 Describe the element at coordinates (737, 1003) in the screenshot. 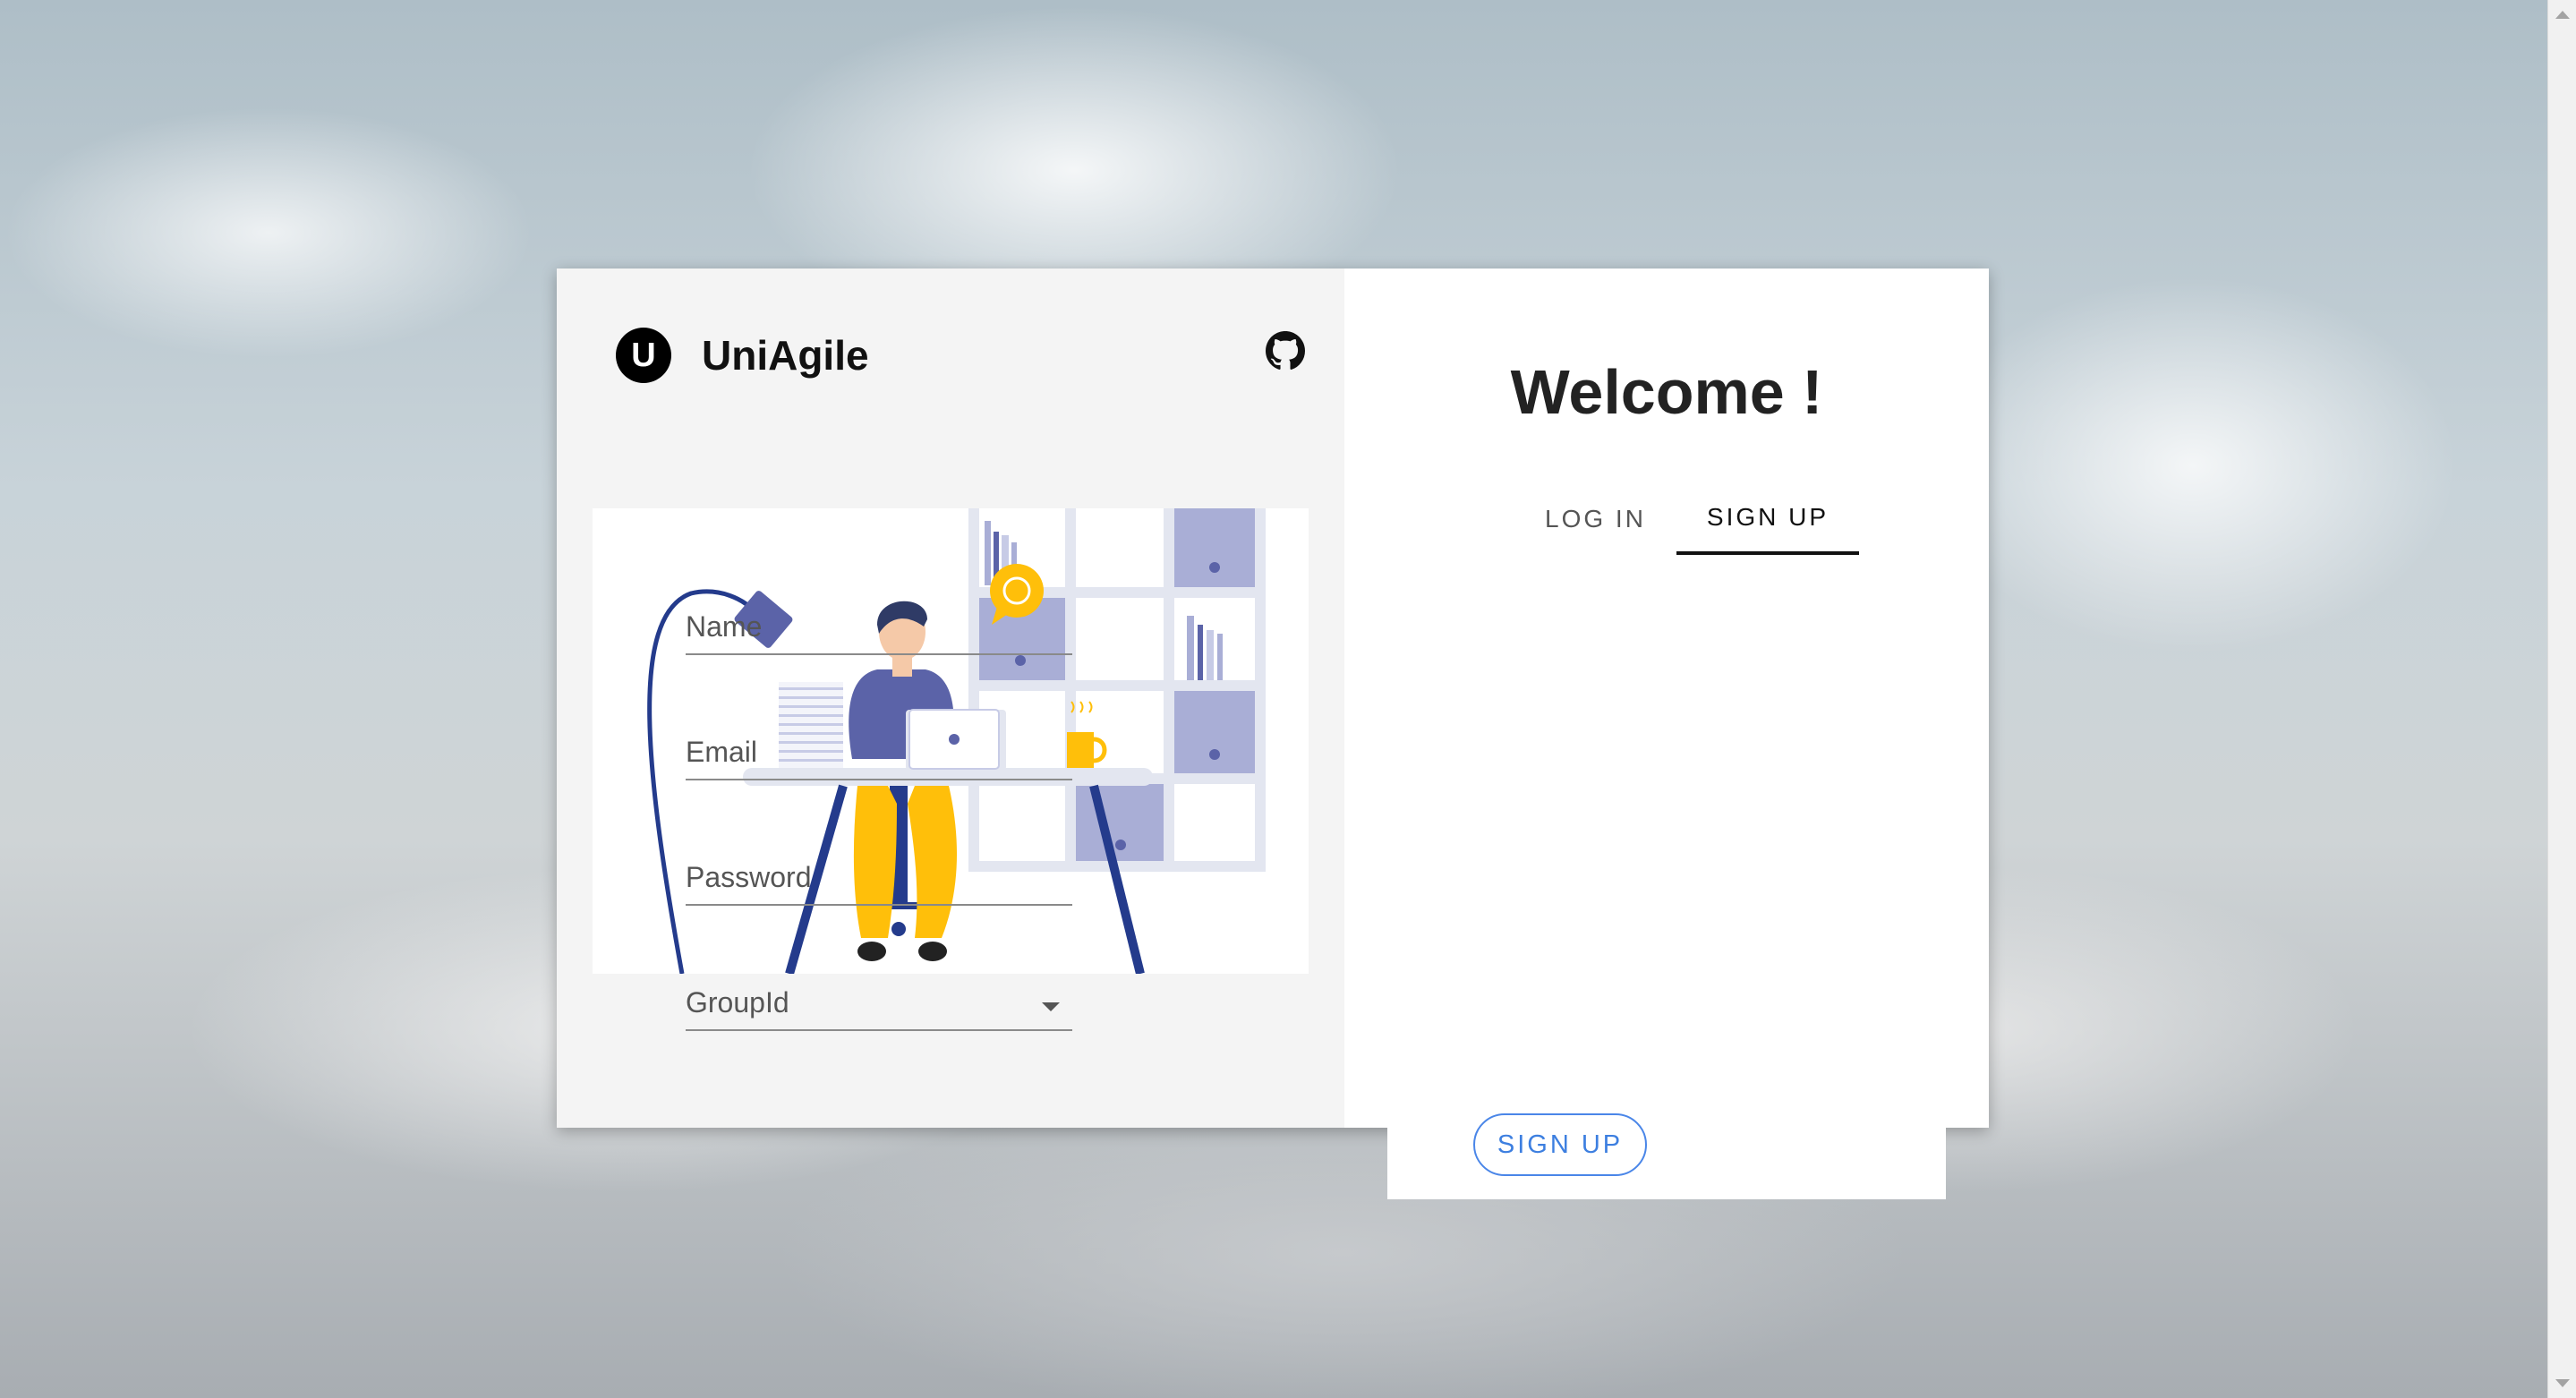

I see `group-select-label: GroupId` at that location.